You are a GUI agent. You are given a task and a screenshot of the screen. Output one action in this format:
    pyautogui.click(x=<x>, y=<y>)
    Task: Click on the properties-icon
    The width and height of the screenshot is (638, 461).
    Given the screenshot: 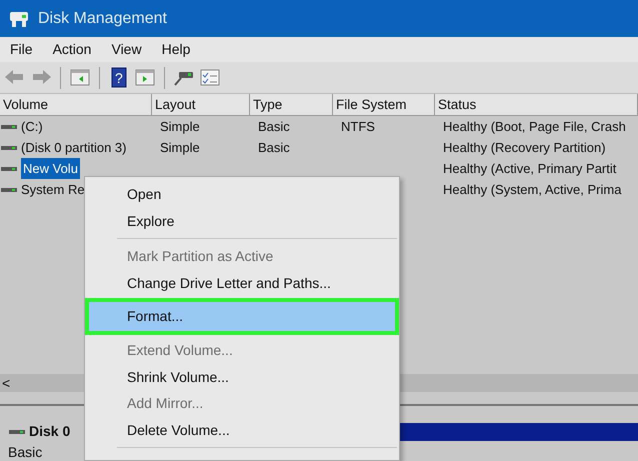 What is the action you would take?
    pyautogui.click(x=210, y=77)
    